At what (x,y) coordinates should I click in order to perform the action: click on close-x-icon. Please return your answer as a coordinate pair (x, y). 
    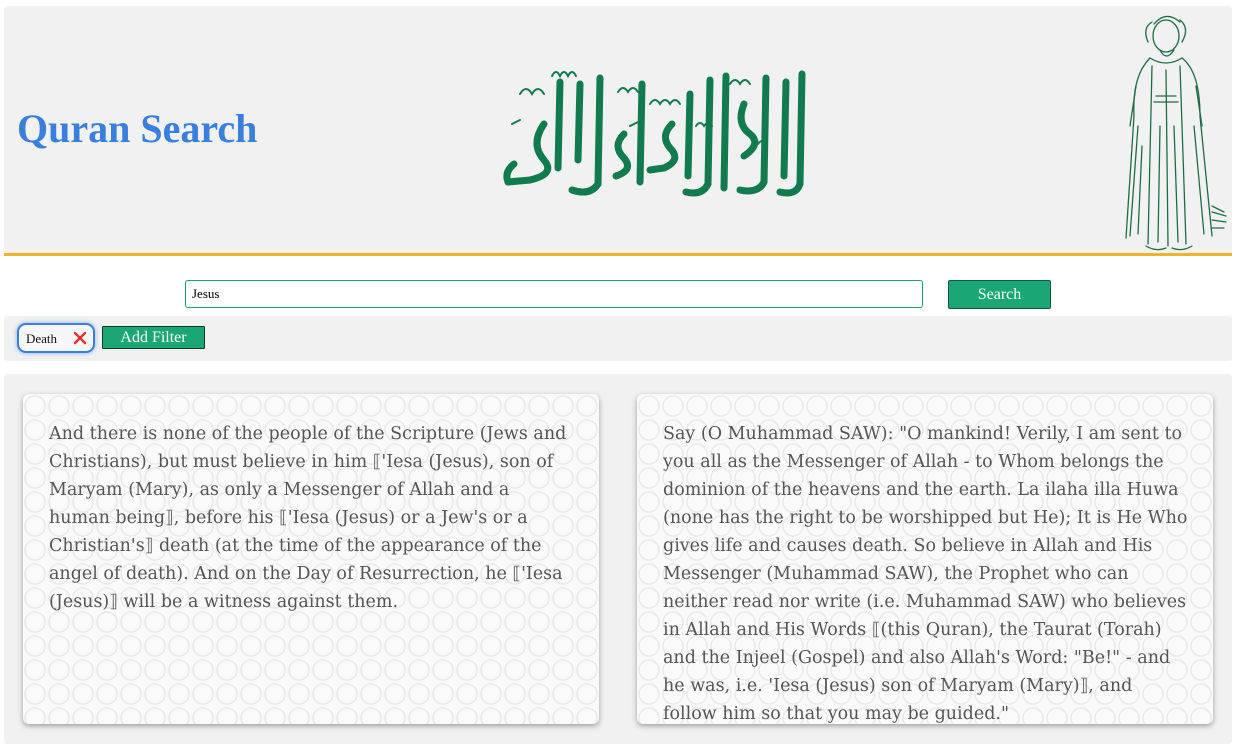
    Looking at the image, I should click on (80, 338).